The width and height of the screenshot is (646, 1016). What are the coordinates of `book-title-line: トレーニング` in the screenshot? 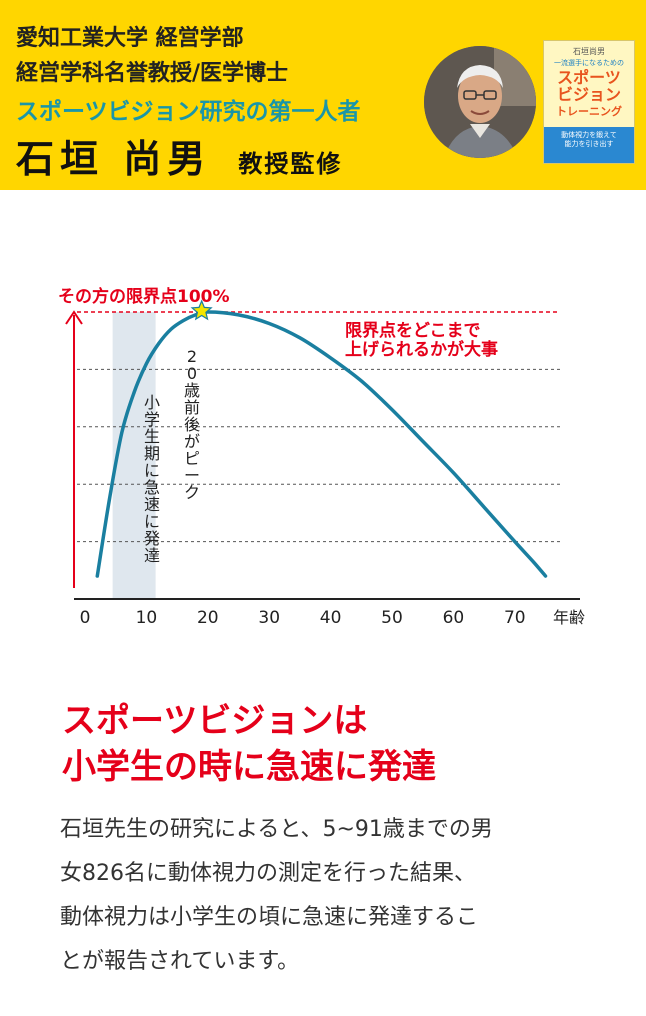 It's located at (589, 111).